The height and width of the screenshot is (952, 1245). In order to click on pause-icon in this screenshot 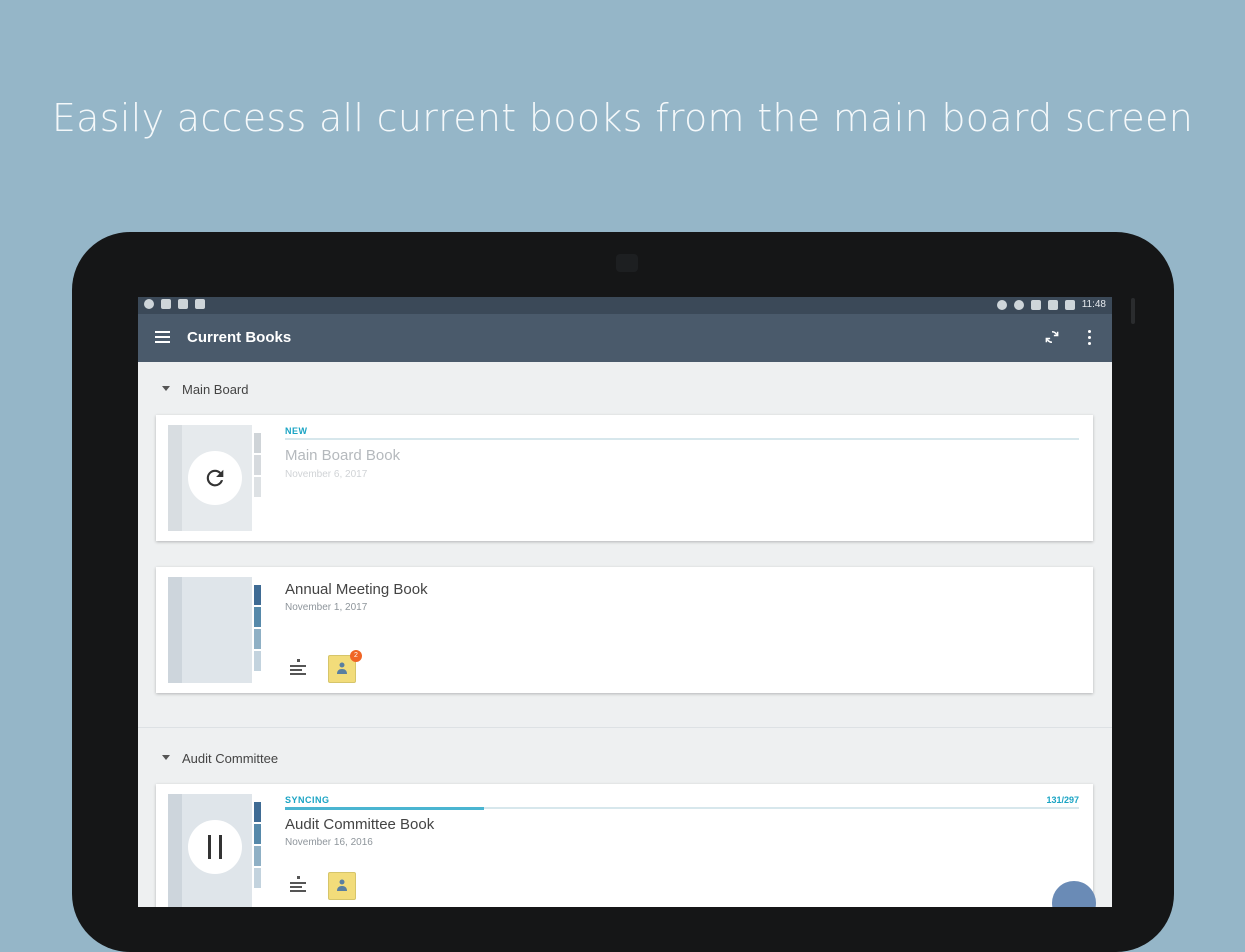, I will do `click(215, 847)`.